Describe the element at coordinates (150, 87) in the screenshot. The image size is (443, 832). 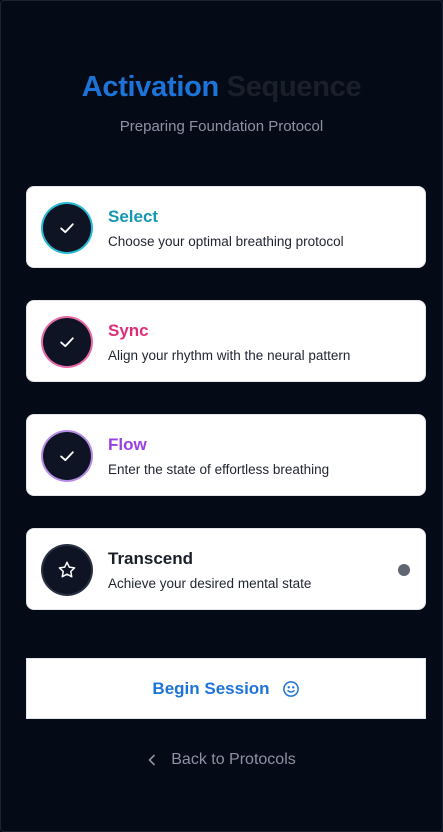
I see `title-word-activation: Activation` at that location.